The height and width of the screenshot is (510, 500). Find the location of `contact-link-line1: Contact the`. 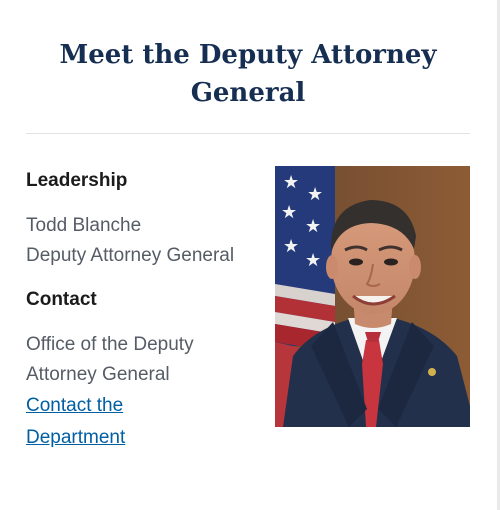

contact-link-line1: Contact the is located at coordinates (75, 406).